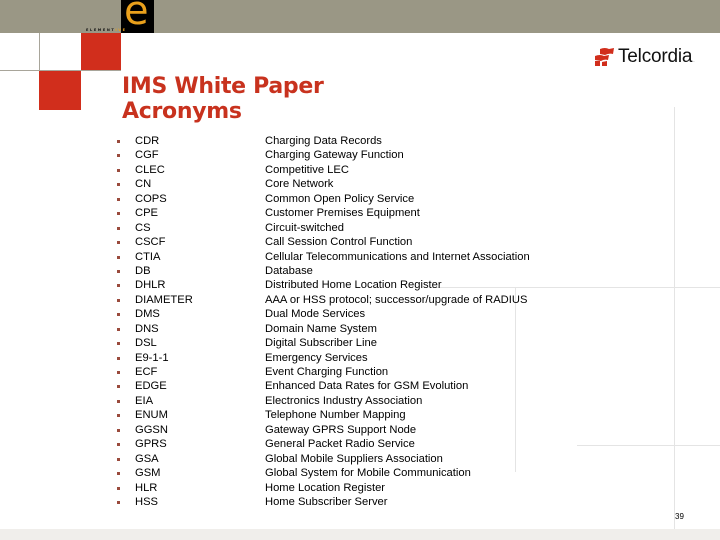 Image resolution: width=720 pixels, height=540 pixels. I want to click on acronym-row: CS Circuit-switched, so click(343, 228).